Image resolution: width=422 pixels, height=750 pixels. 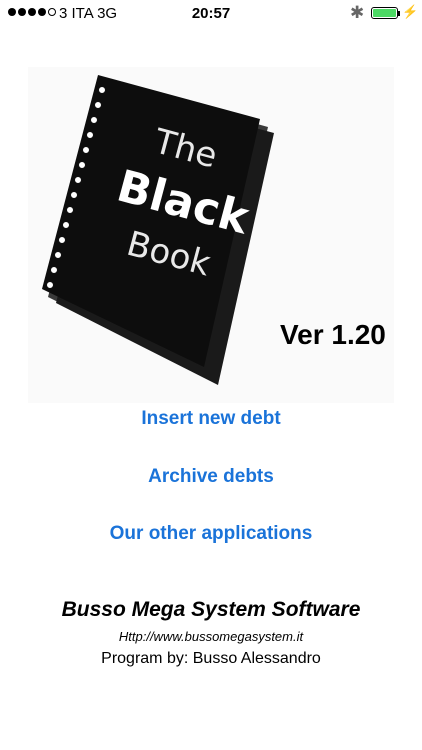 I want to click on archive-debts-button: Archive debts, so click(x=211, y=477).